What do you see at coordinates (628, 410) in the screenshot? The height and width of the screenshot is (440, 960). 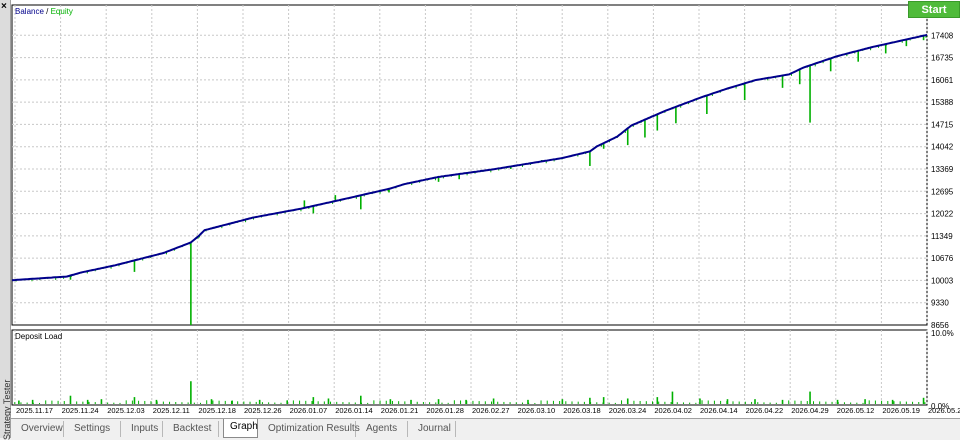 I see `x-tick-label: 2026.03.24` at bounding box center [628, 410].